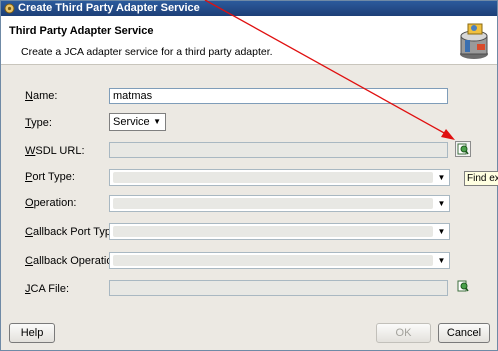  Describe the element at coordinates (273, 203) in the screenshot. I see `operation-select-value` at that location.